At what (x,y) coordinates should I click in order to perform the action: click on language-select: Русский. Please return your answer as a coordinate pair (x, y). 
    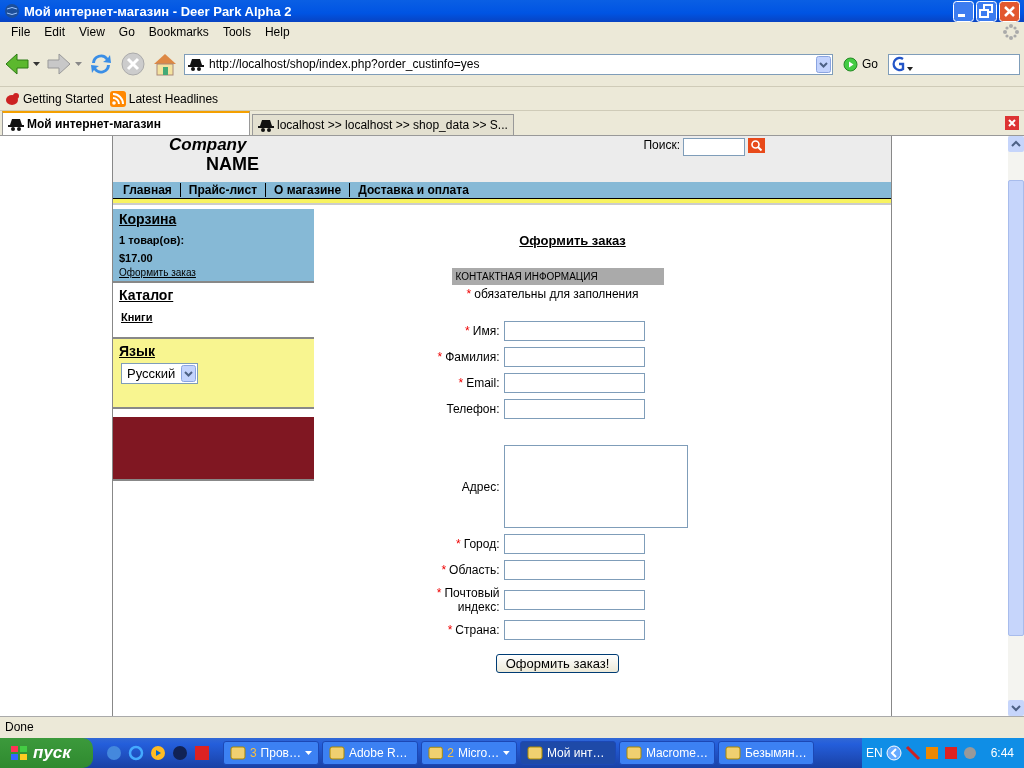
    Looking at the image, I should click on (160, 373).